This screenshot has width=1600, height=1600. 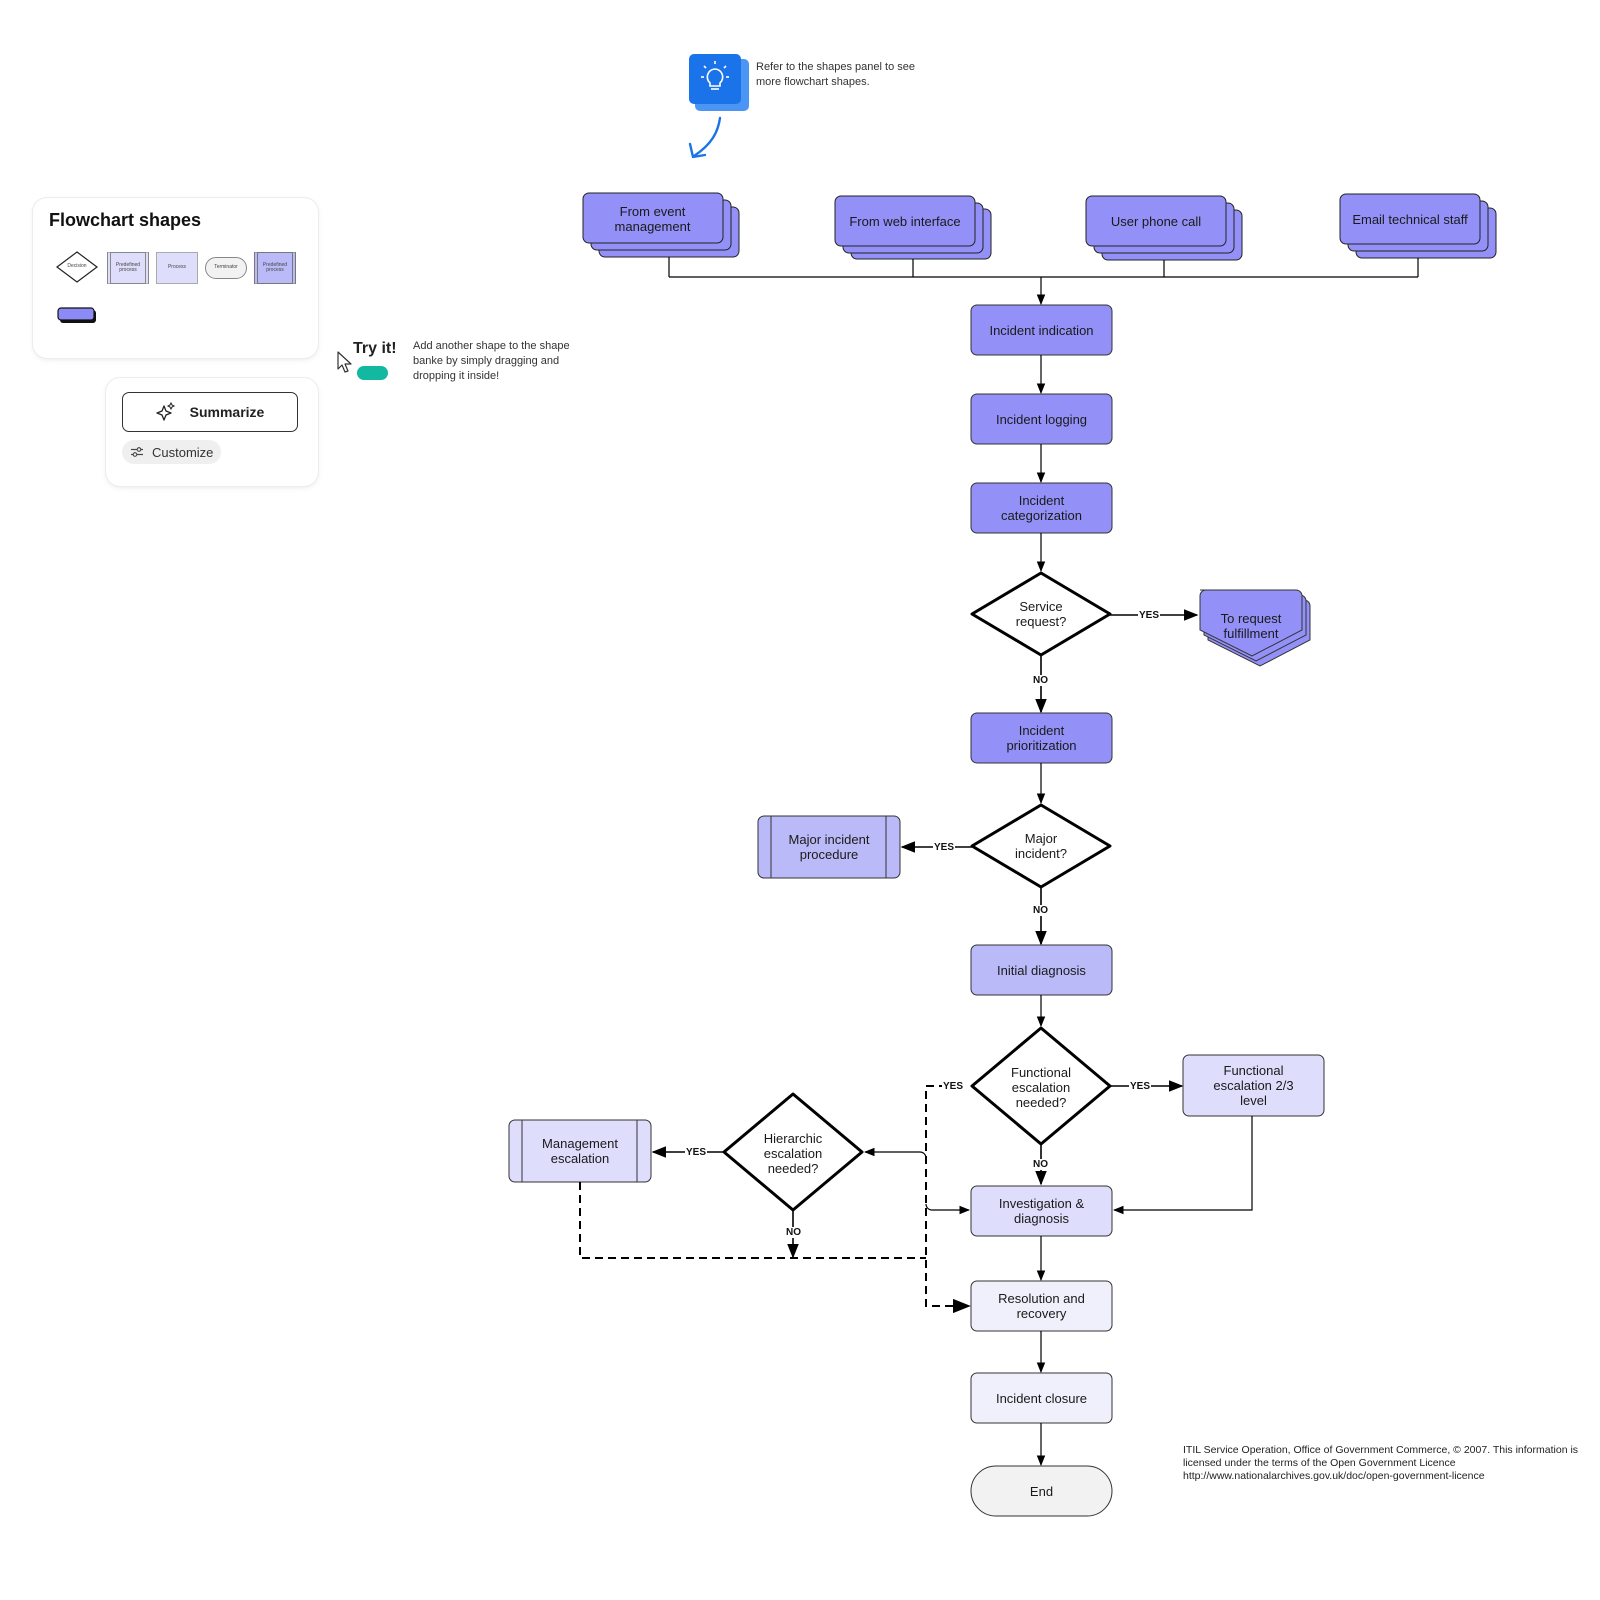 What do you see at coordinates (829, 847) in the screenshot?
I see `label-major-procedure: Major incident procedure` at bounding box center [829, 847].